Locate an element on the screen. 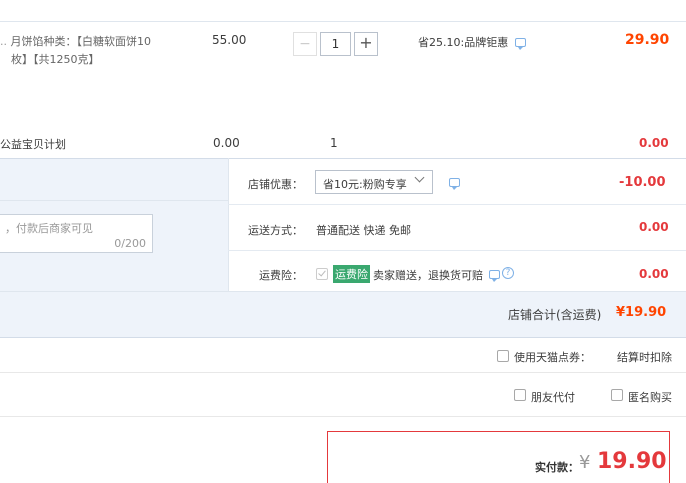  tmall-points-label: 使用天猫点券： is located at coordinates (552, 357).